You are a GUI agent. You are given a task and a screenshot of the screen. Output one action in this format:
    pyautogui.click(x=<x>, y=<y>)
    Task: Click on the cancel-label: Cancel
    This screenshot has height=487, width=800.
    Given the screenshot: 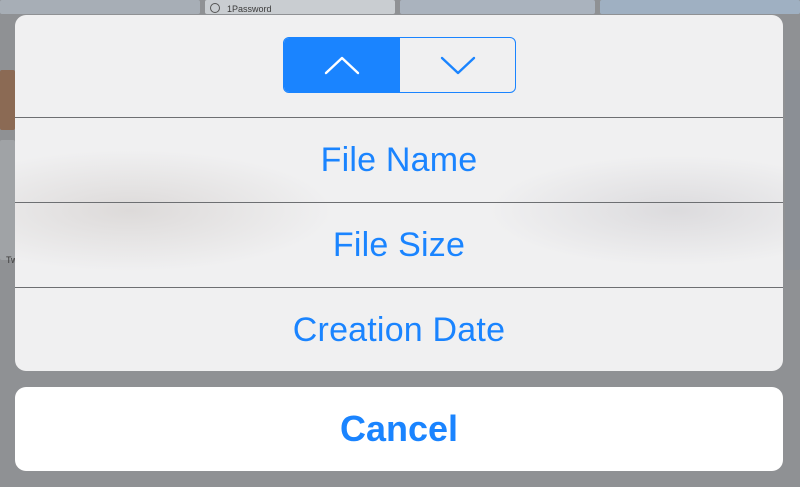 What is the action you would take?
    pyautogui.click(x=399, y=428)
    